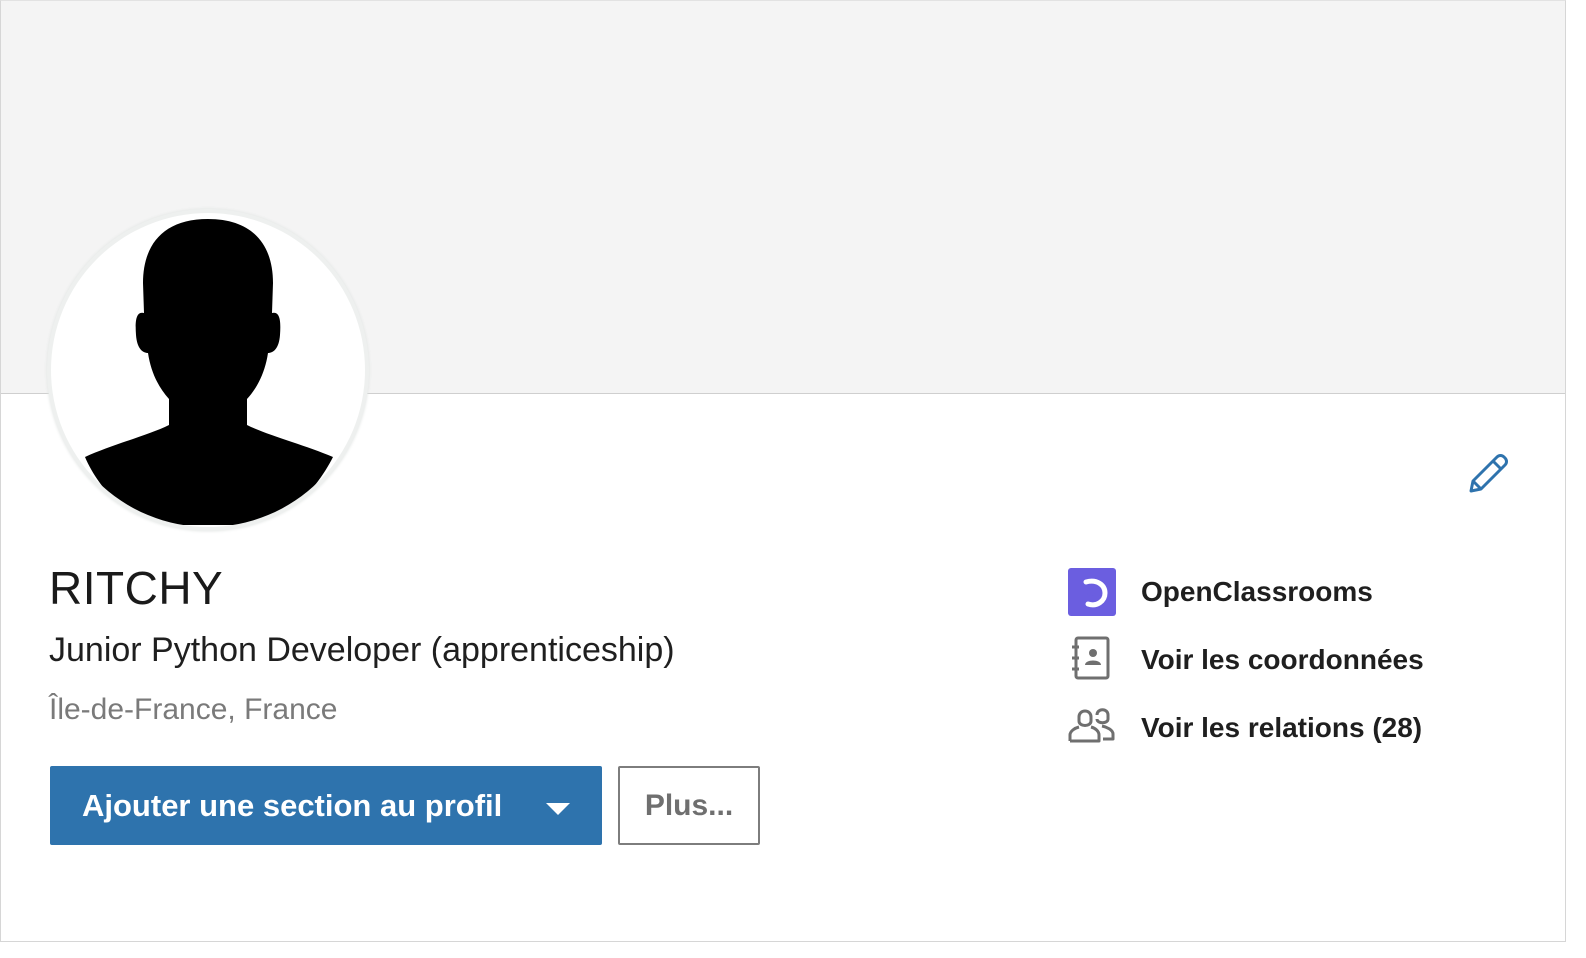  Describe the element at coordinates (1257, 591) in the screenshot. I see `side-item-label: OpenClassrooms` at that location.